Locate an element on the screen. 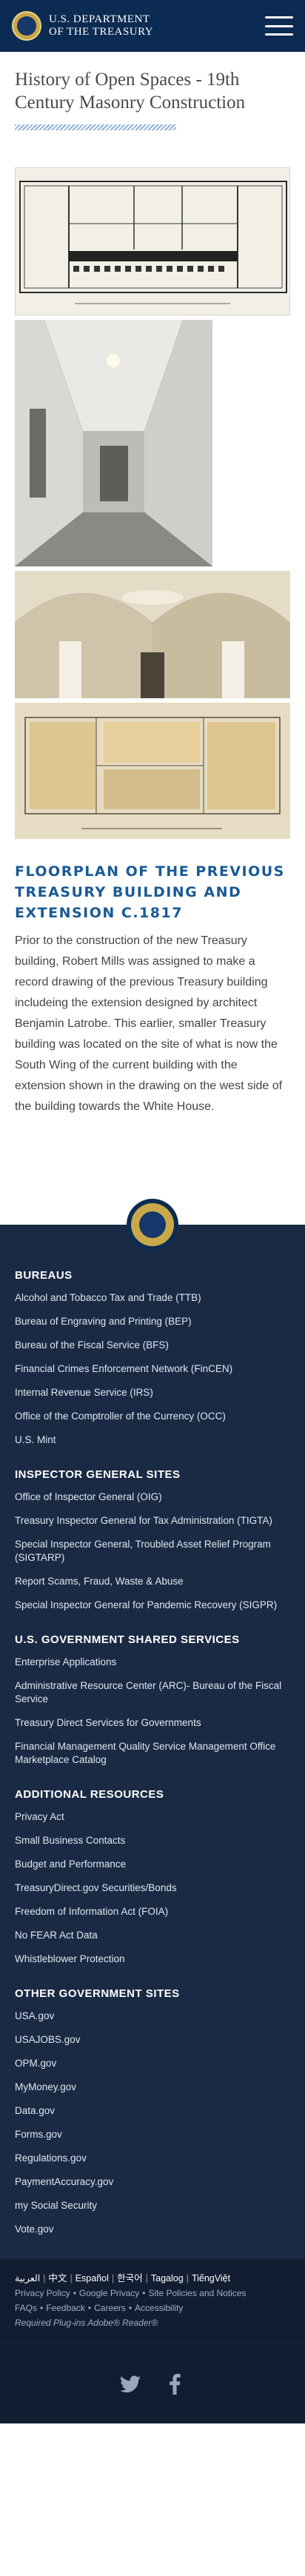  plugins-label: Required Plug-ins is located at coordinates (51, 2323).